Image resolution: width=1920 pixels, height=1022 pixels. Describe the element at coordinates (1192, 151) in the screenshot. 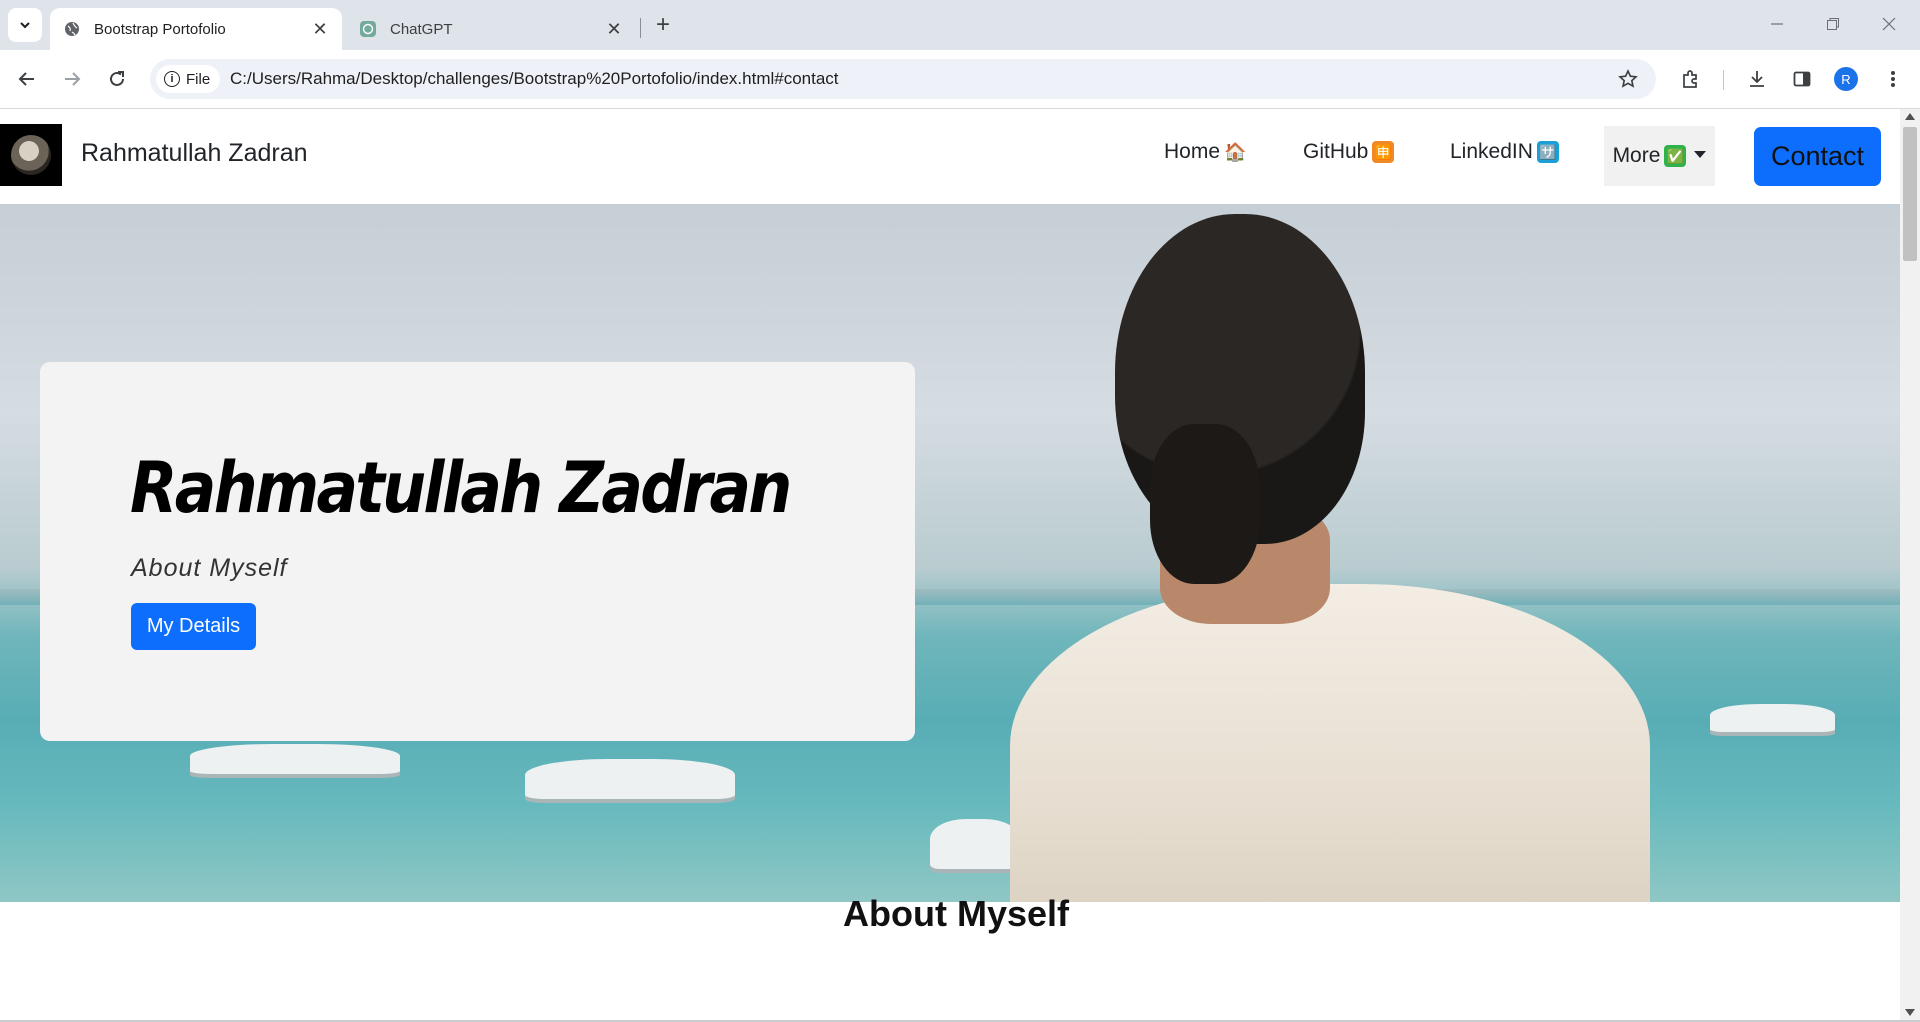

I see `nav-link-label: Home` at that location.